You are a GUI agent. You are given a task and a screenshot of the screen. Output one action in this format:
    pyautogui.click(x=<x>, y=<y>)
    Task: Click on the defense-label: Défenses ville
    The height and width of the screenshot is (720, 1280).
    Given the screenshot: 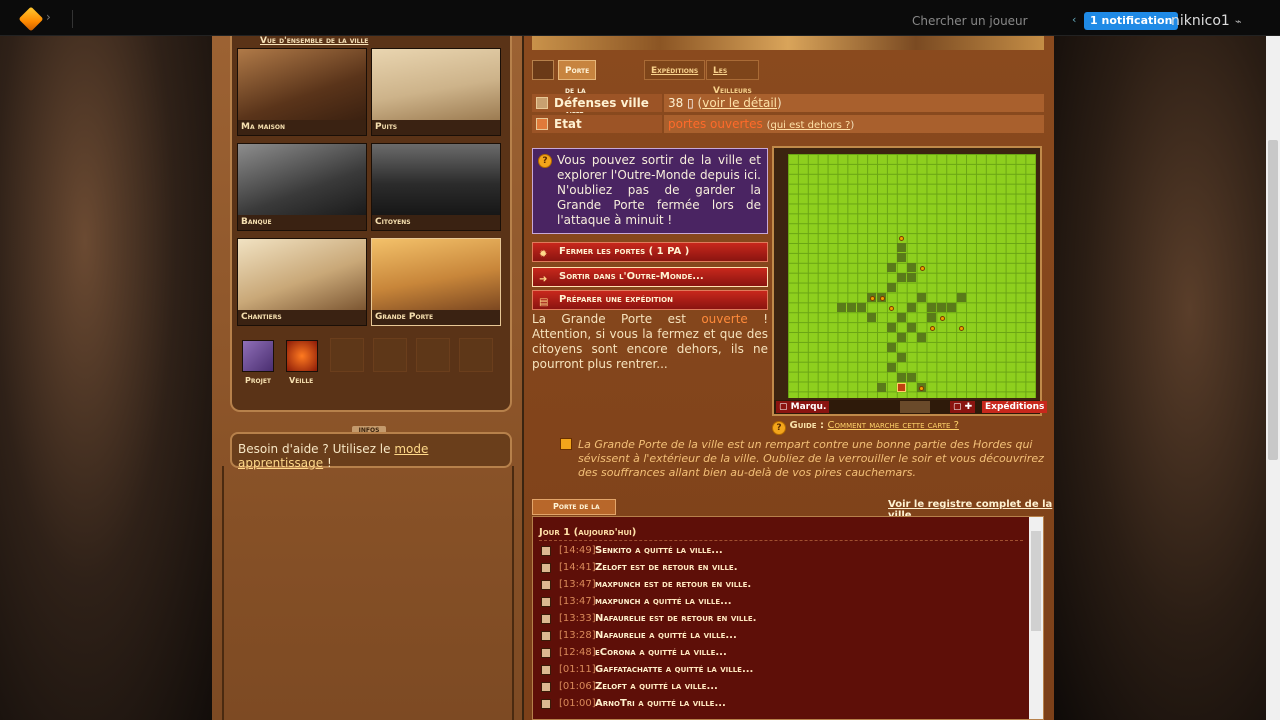 What is the action you would take?
    pyautogui.click(x=597, y=103)
    